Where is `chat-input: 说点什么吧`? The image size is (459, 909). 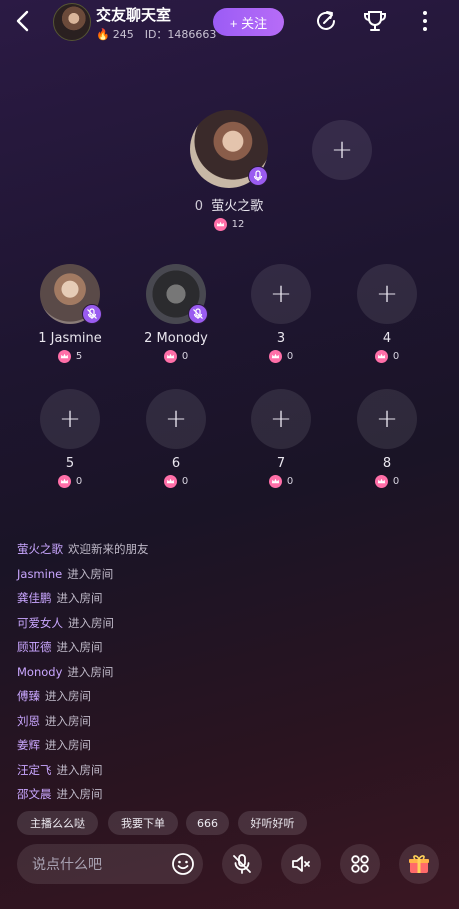
chat-input: 说点什么吧 is located at coordinates (110, 864).